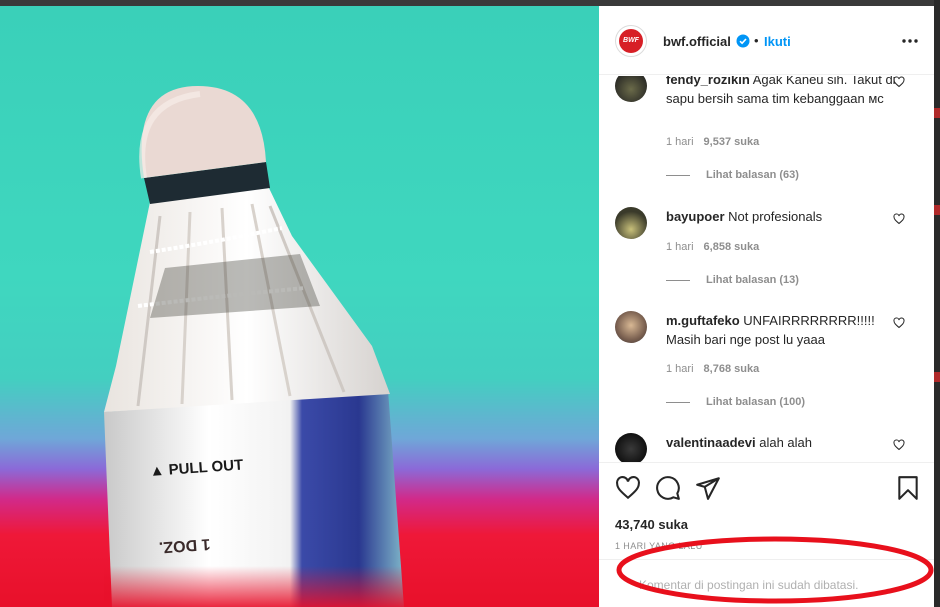 This screenshot has height=607, width=940. Describe the element at coordinates (628, 488) in the screenshot. I see `heart-icon` at that location.